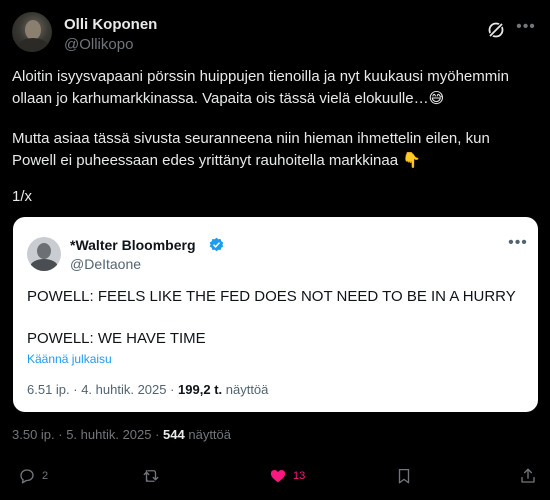 The image size is (550, 500). I want to click on action-bar: 2 13, so click(275, 477).